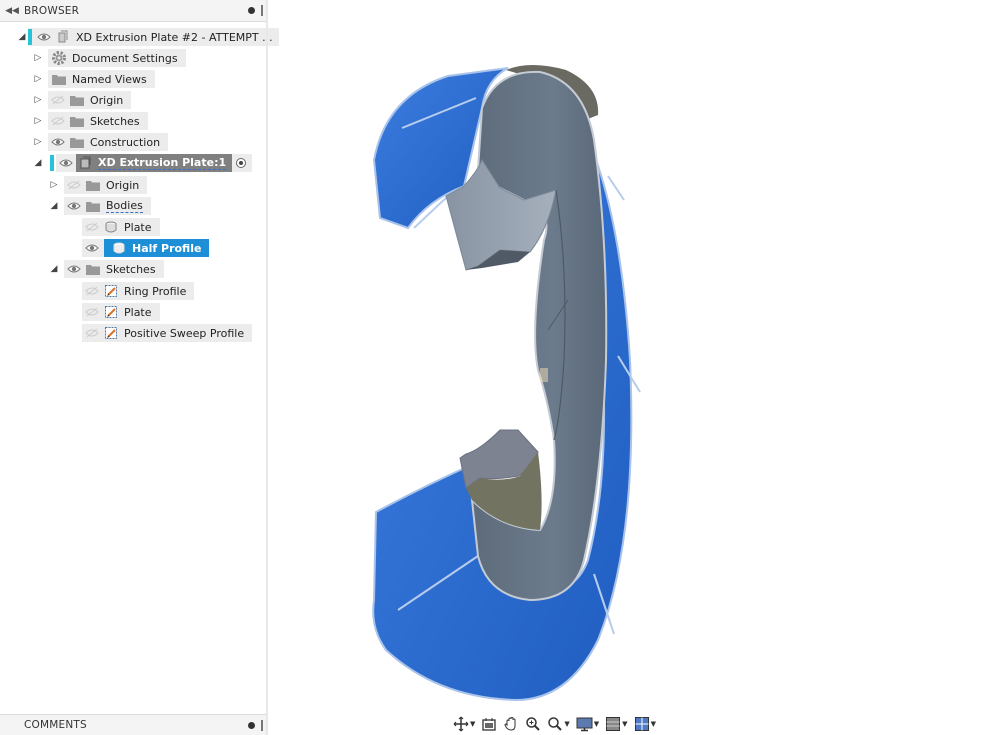 Image resolution: width=999 pixels, height=735 pixels. Describe the element at coordinates (544, 375) in the screenshot. I see `origin-marker` at that location.